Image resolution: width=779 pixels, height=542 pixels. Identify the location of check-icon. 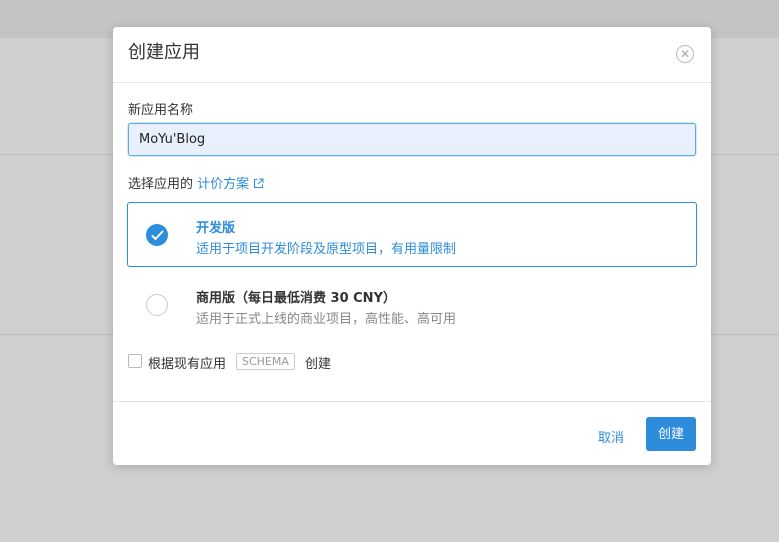
(157, 235).